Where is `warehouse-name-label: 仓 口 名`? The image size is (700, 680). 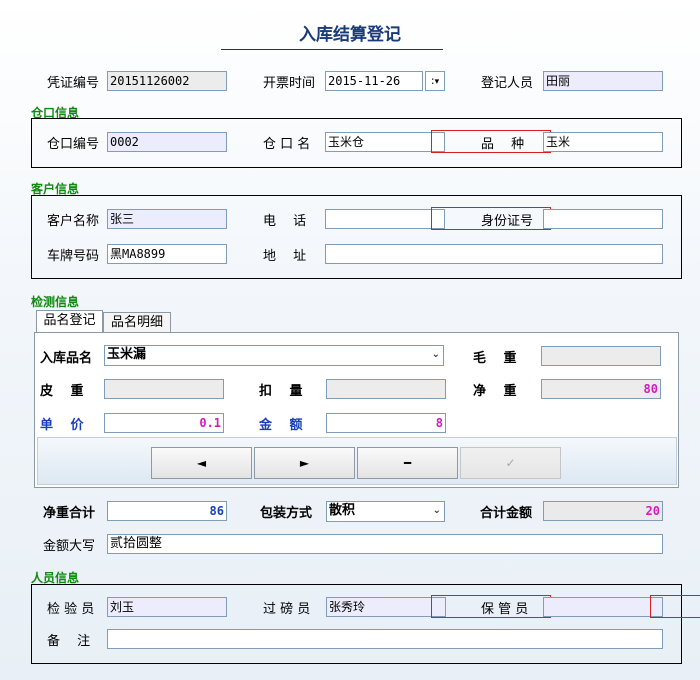
warehouse-name-label: 仓 口 名 is located at coordinates (287, 144).